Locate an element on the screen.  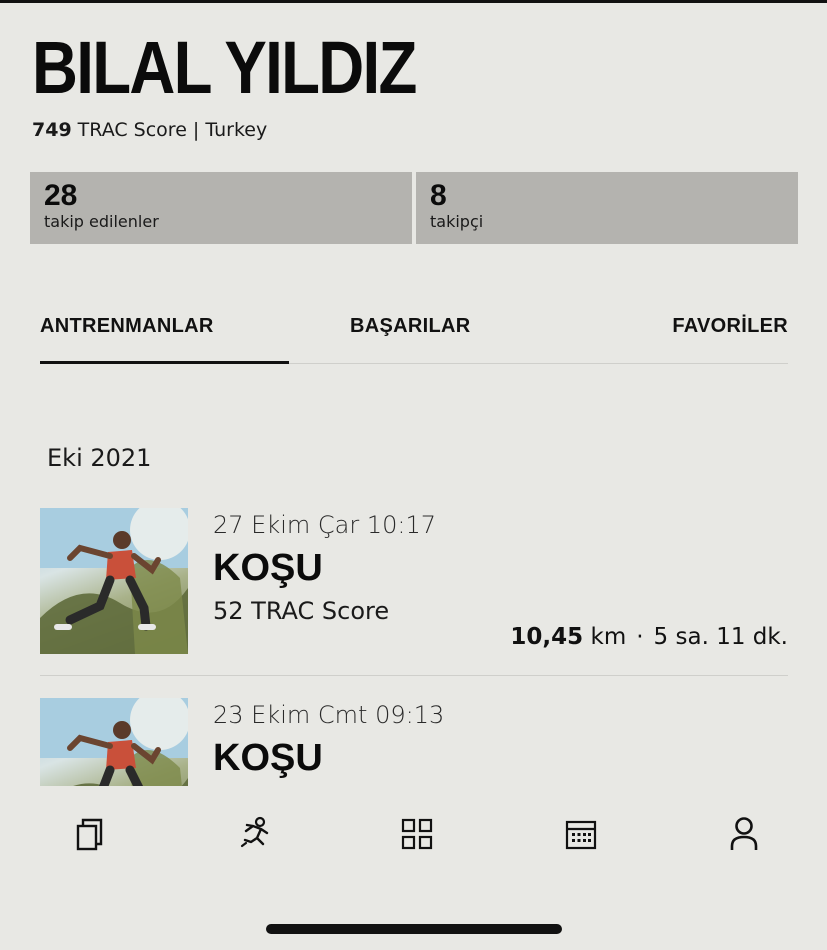
followers-count: 8 is located at coordinates (438, 195).